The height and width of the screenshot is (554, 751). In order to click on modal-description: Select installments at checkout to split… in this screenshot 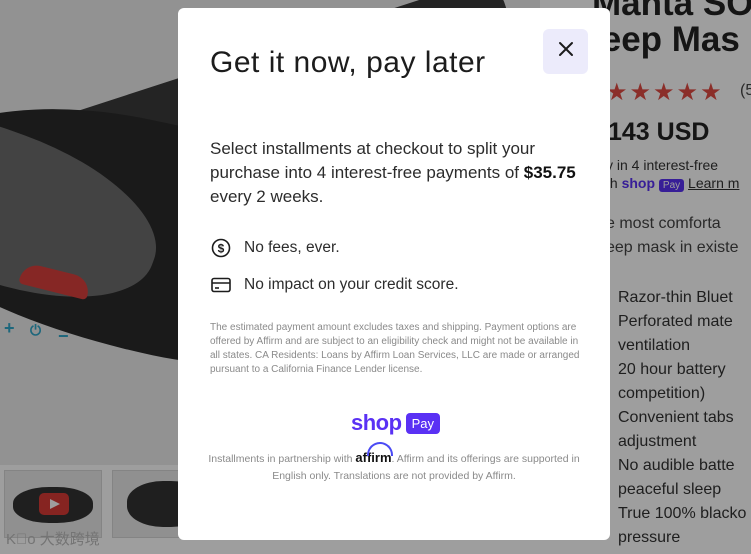, I will do `click(397, 173)`.